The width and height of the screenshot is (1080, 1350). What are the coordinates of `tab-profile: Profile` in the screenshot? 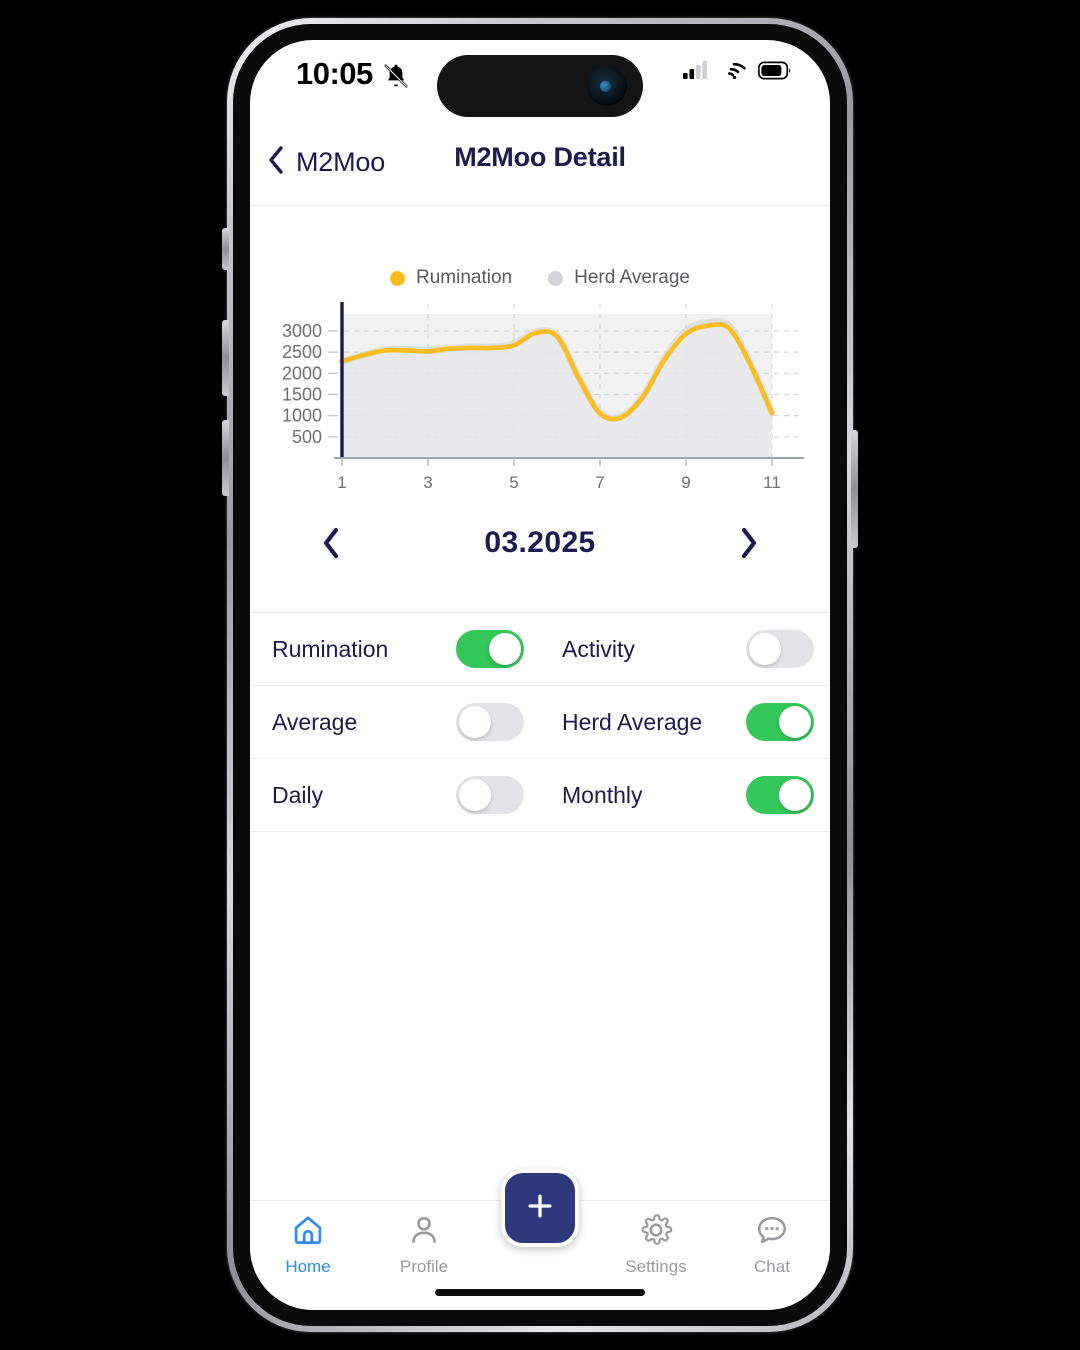 It's located at (424, 1245).